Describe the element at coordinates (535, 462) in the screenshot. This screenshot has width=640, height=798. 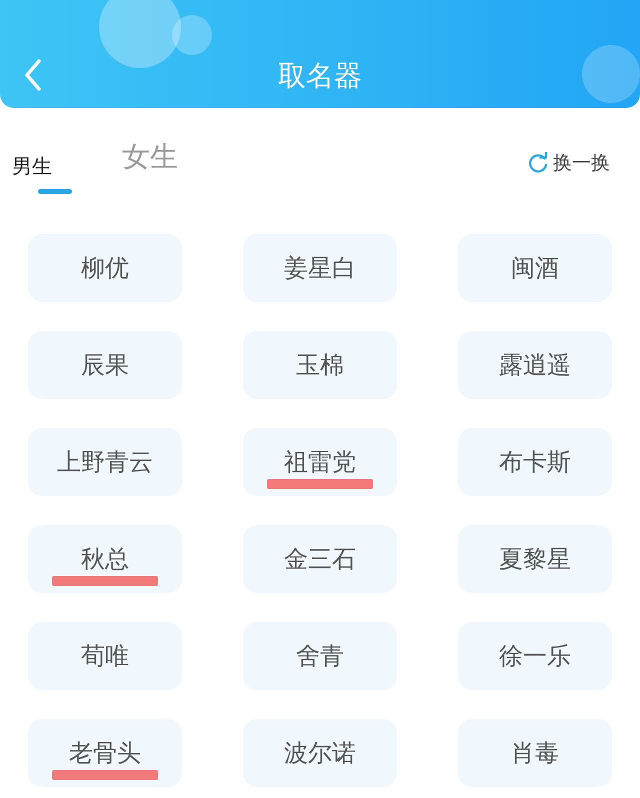
I see `name-option: 布卡斯` at that location.